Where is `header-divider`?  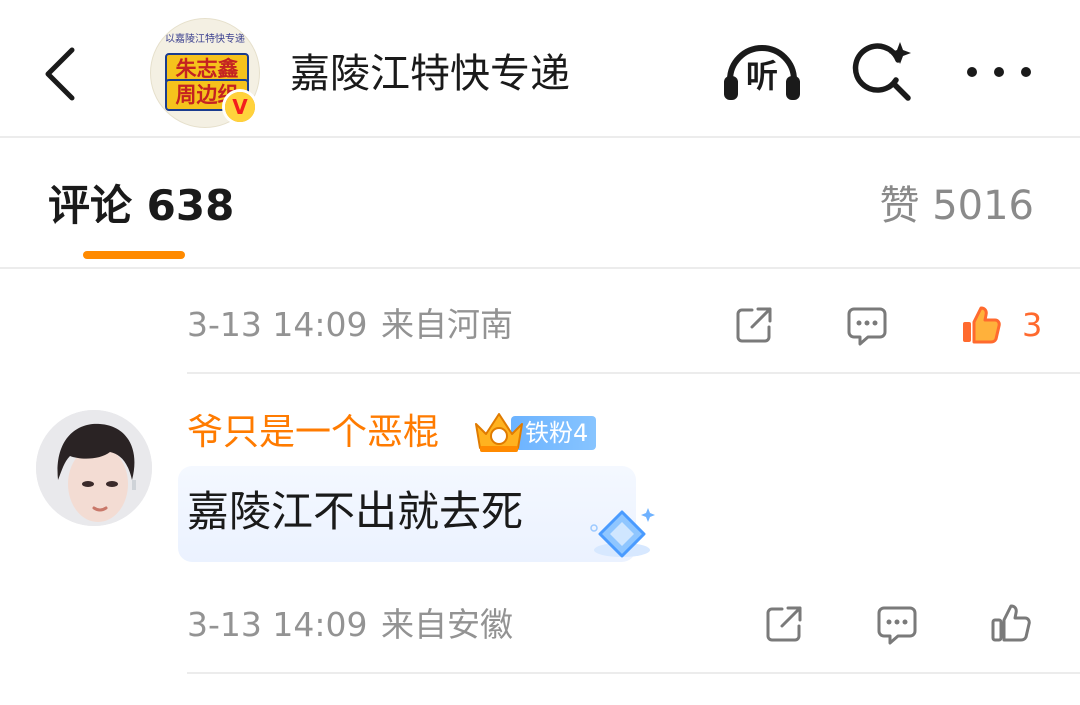 header-divider is located at coordinates (540, 137).